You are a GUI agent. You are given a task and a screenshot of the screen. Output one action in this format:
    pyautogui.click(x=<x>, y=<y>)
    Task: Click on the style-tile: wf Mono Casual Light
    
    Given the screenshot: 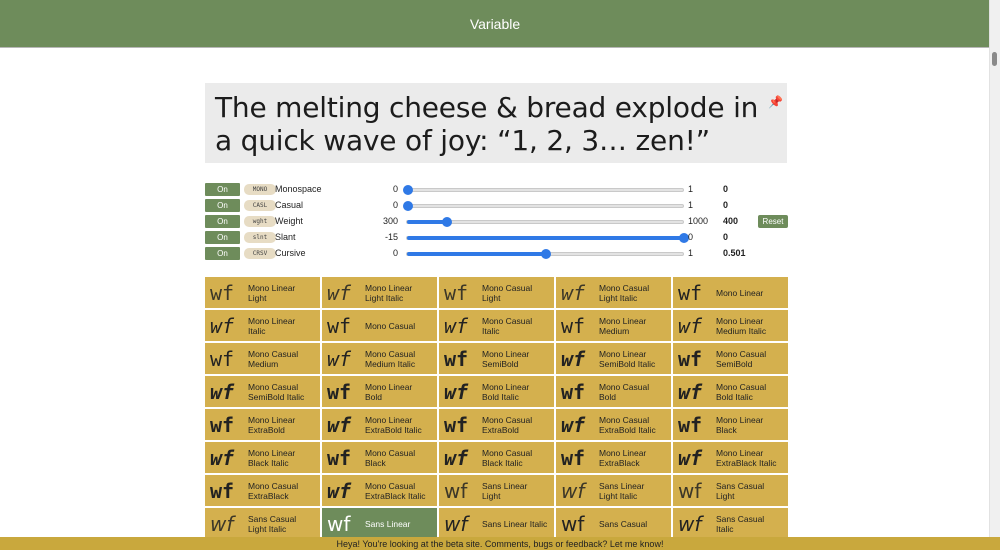 What is the action you would take?
    pyautogui.click(x=496, y=292)
    